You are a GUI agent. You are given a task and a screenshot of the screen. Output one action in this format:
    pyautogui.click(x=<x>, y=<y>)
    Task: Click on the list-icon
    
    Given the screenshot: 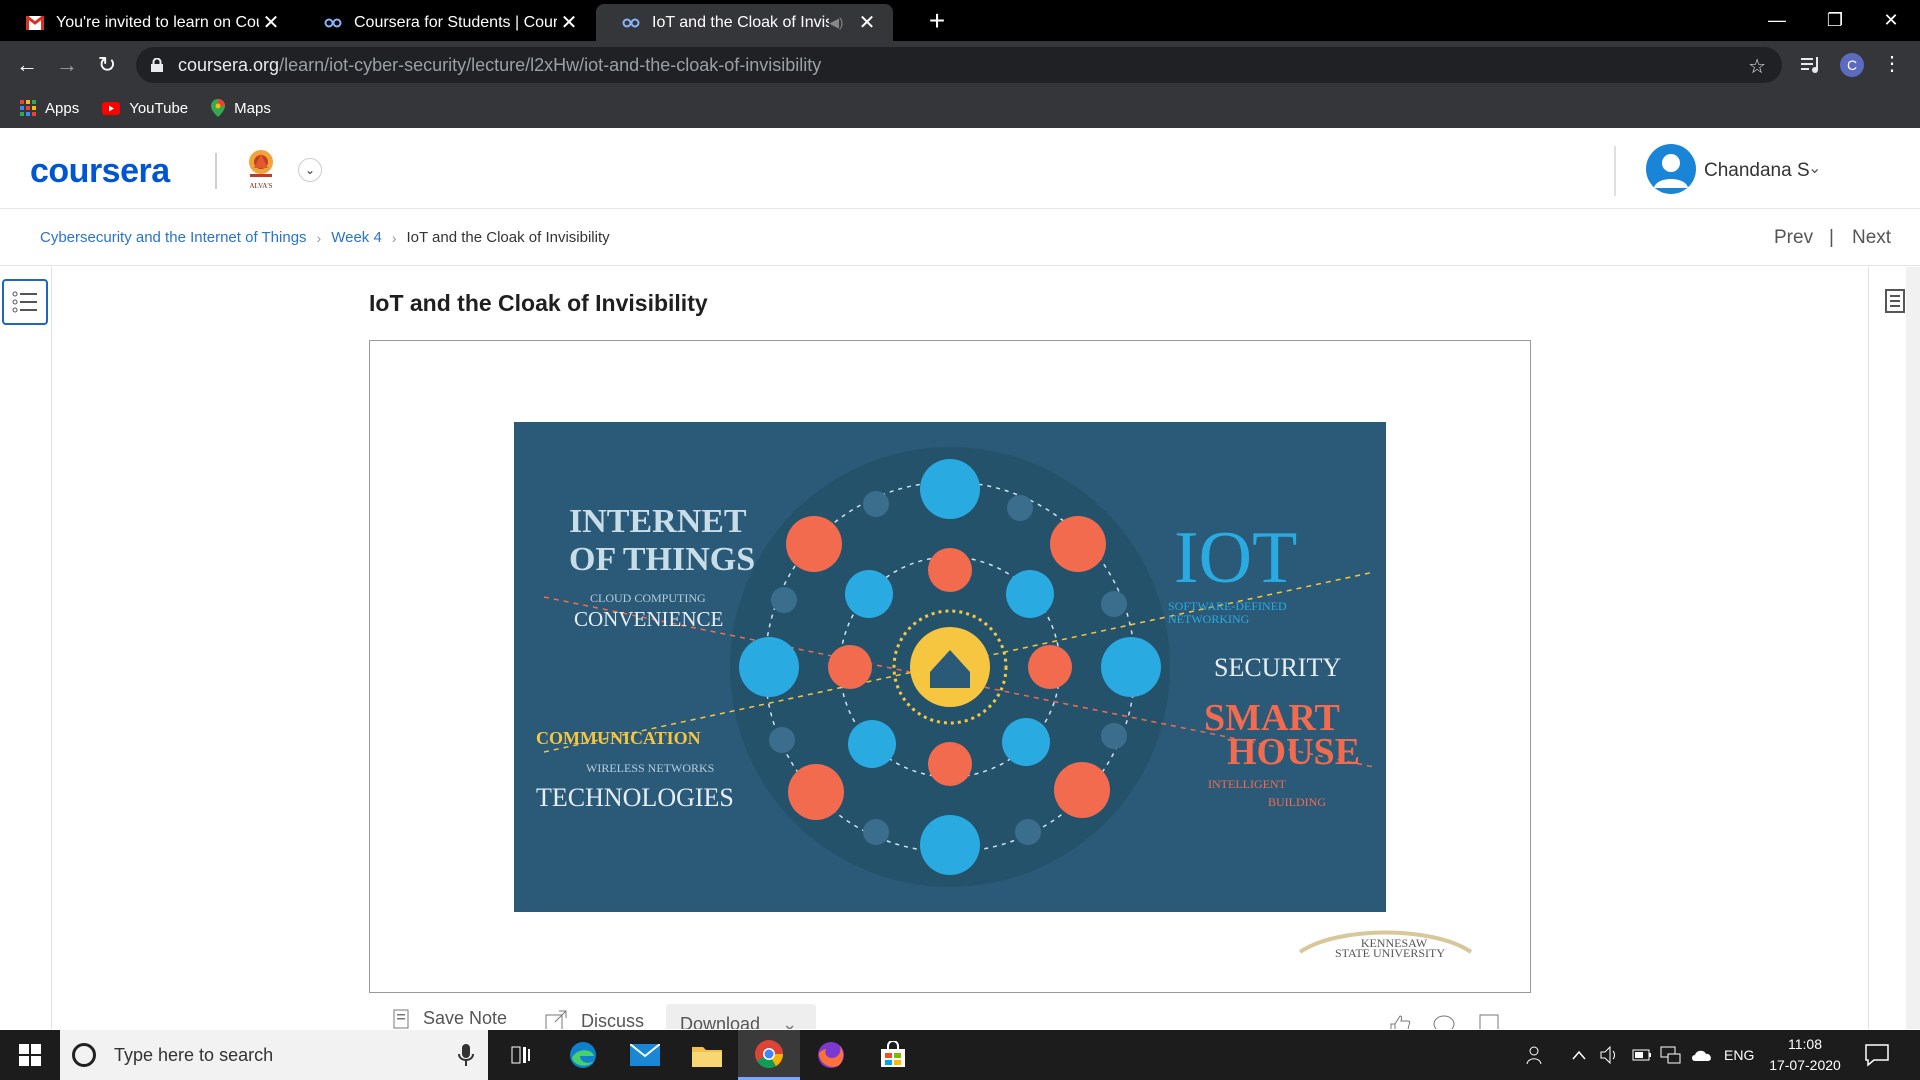 What is the action you would take?
    pyautogui.click(x=24, y=302)
    